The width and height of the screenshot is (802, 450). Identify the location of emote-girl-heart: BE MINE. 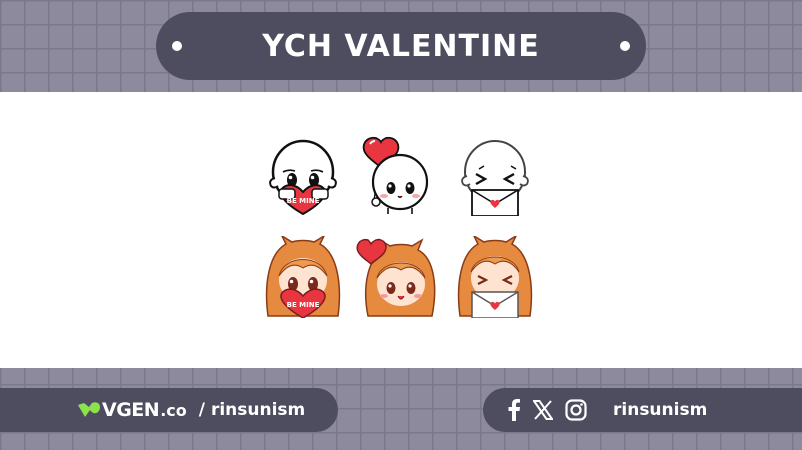
(303, 277).